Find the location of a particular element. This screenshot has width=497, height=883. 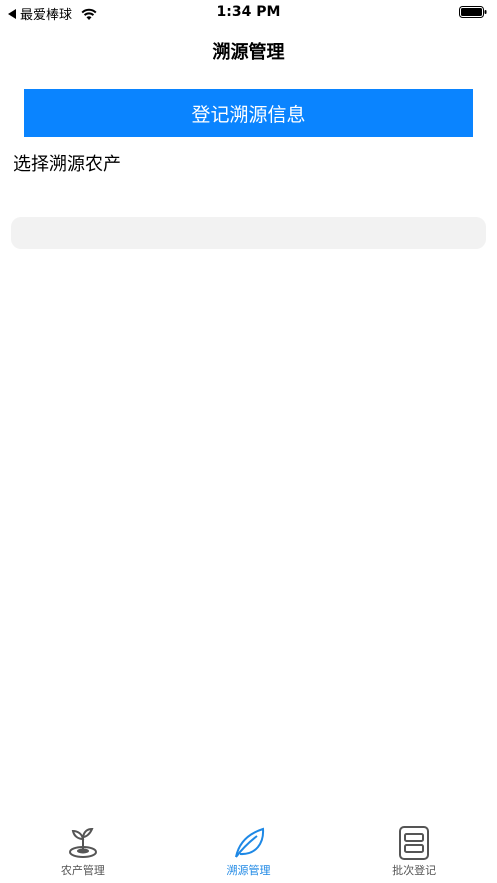

tab-label: 农产管理 is located at coordinates (82, 870).